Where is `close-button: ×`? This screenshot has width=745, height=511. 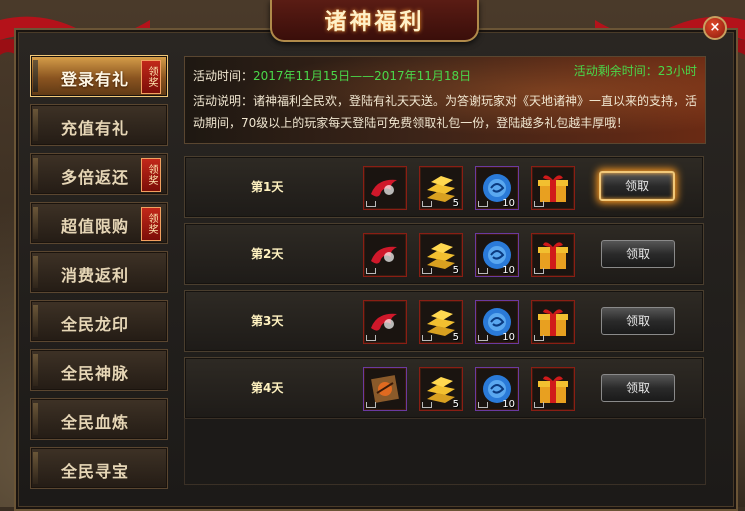
close-button: × is located at coordinates (715, 28).